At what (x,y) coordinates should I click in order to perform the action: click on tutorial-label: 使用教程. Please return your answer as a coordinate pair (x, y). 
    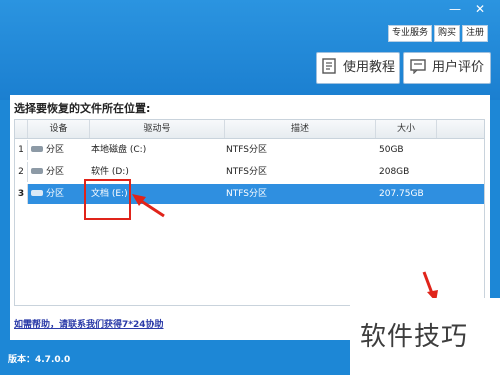
    Looking at the image, I should click on (368, 67).